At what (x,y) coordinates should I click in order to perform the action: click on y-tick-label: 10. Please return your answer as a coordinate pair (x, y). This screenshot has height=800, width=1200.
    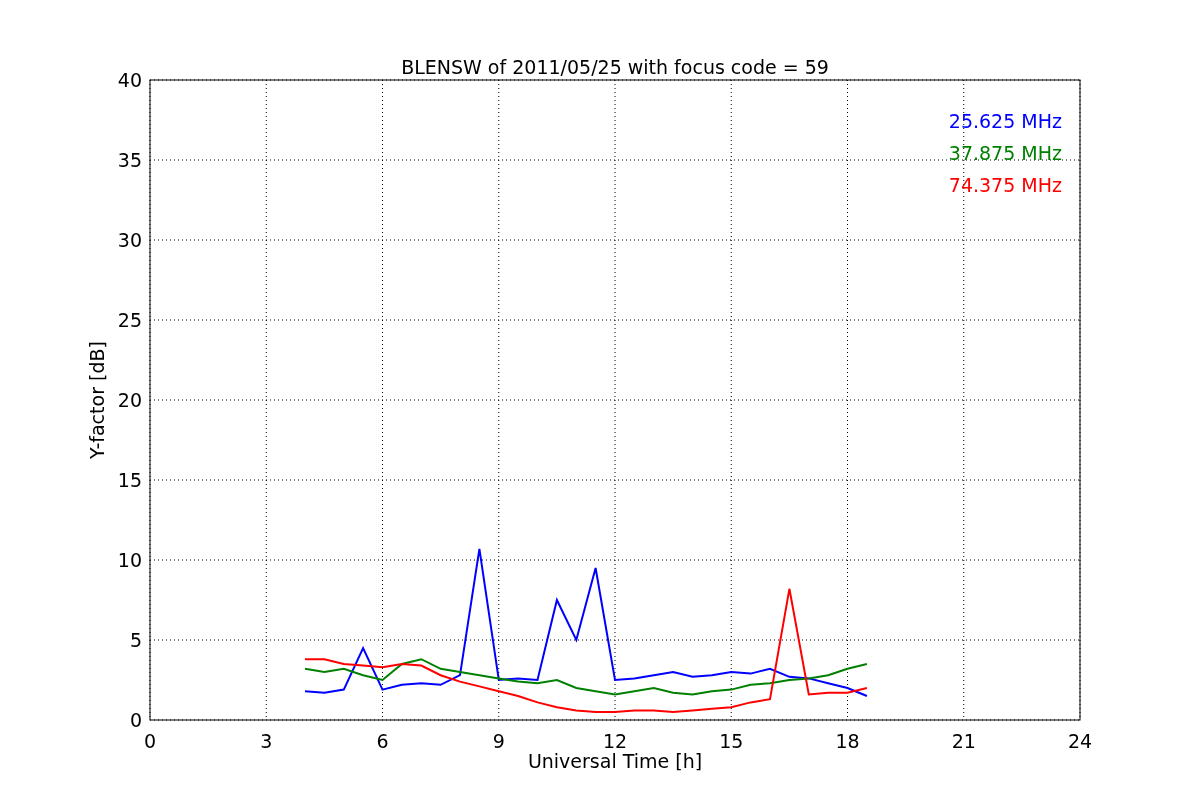
    Looking at the image, I should click on (129, 560).